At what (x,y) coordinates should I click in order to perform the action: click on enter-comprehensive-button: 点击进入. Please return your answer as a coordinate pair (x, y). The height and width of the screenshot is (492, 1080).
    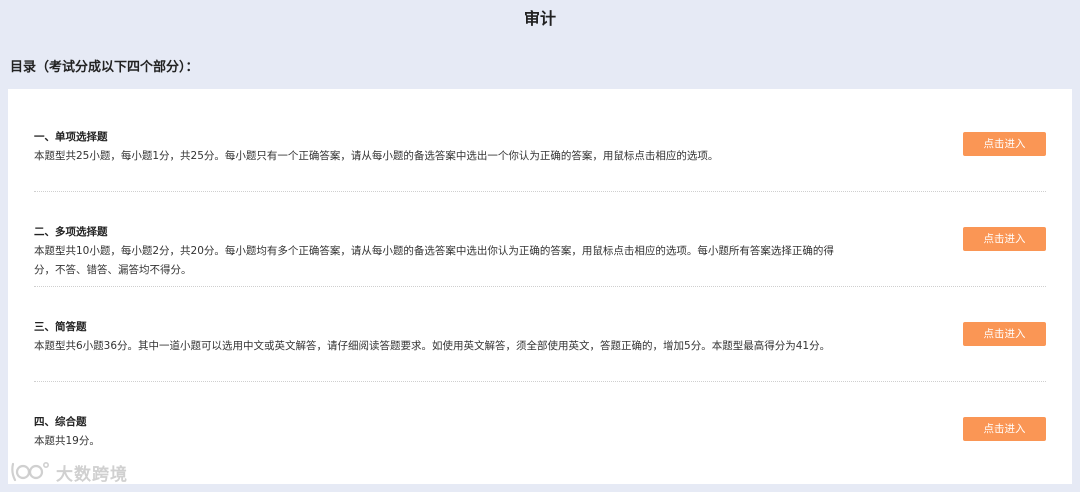
    Looking at the image, I should click on (1004, 429).